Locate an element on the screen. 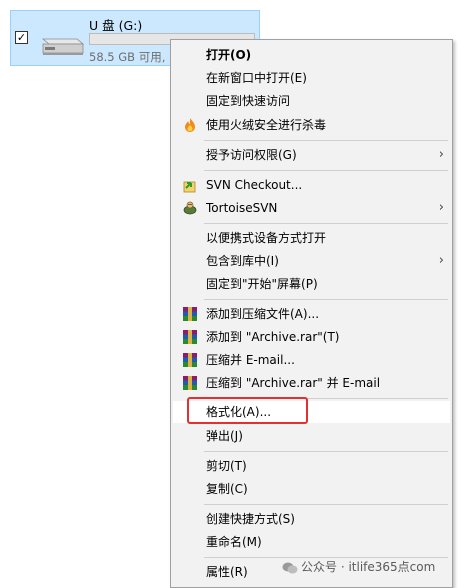  menu-item-copy: 复制(C) is located at coordinates (311, 489).